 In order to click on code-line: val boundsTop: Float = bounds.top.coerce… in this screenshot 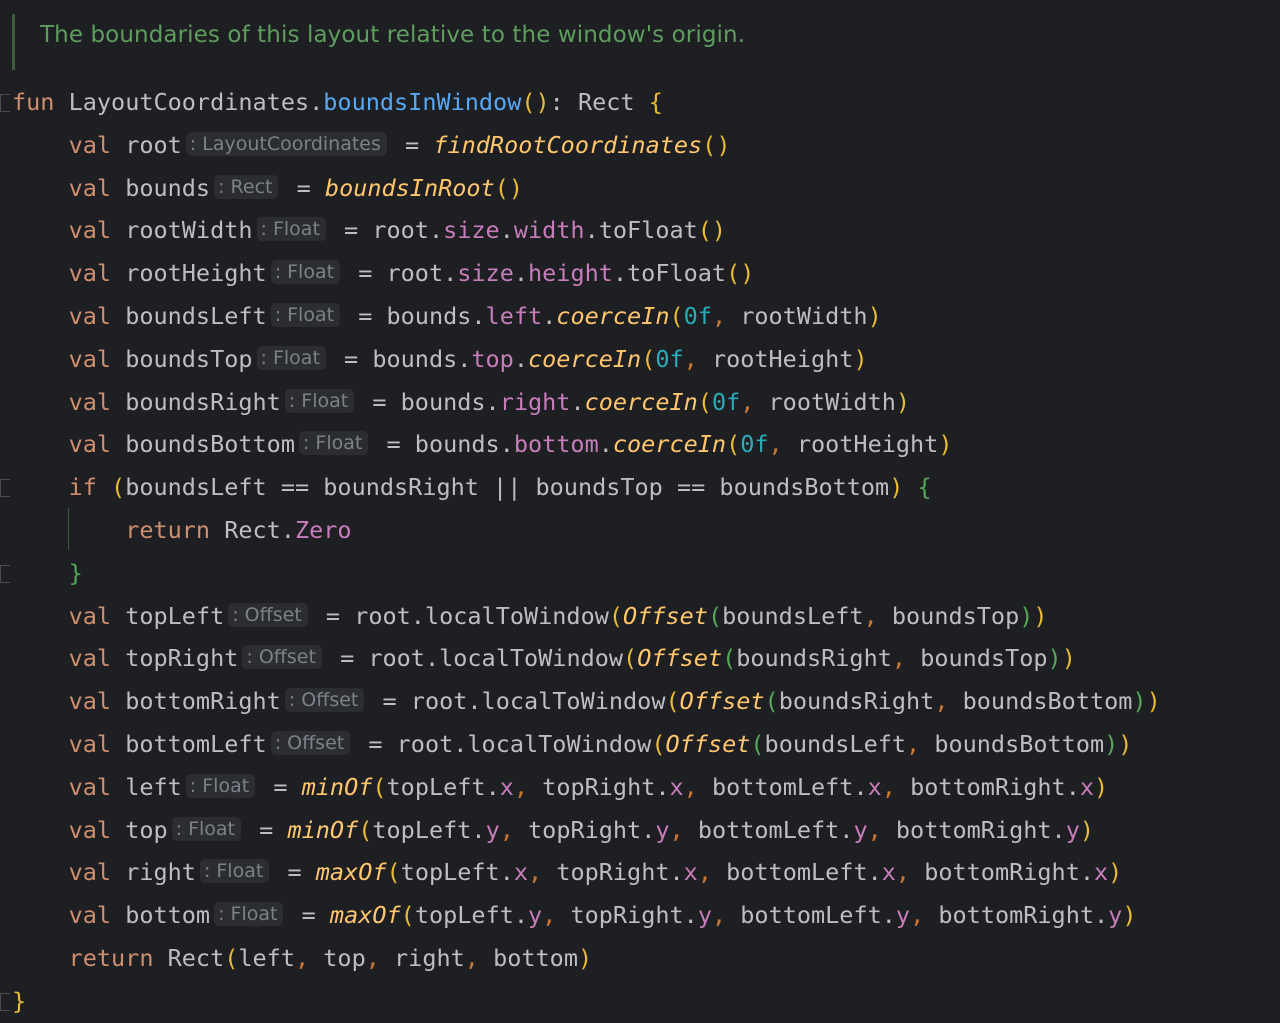, I will do `click(440, 359)`.